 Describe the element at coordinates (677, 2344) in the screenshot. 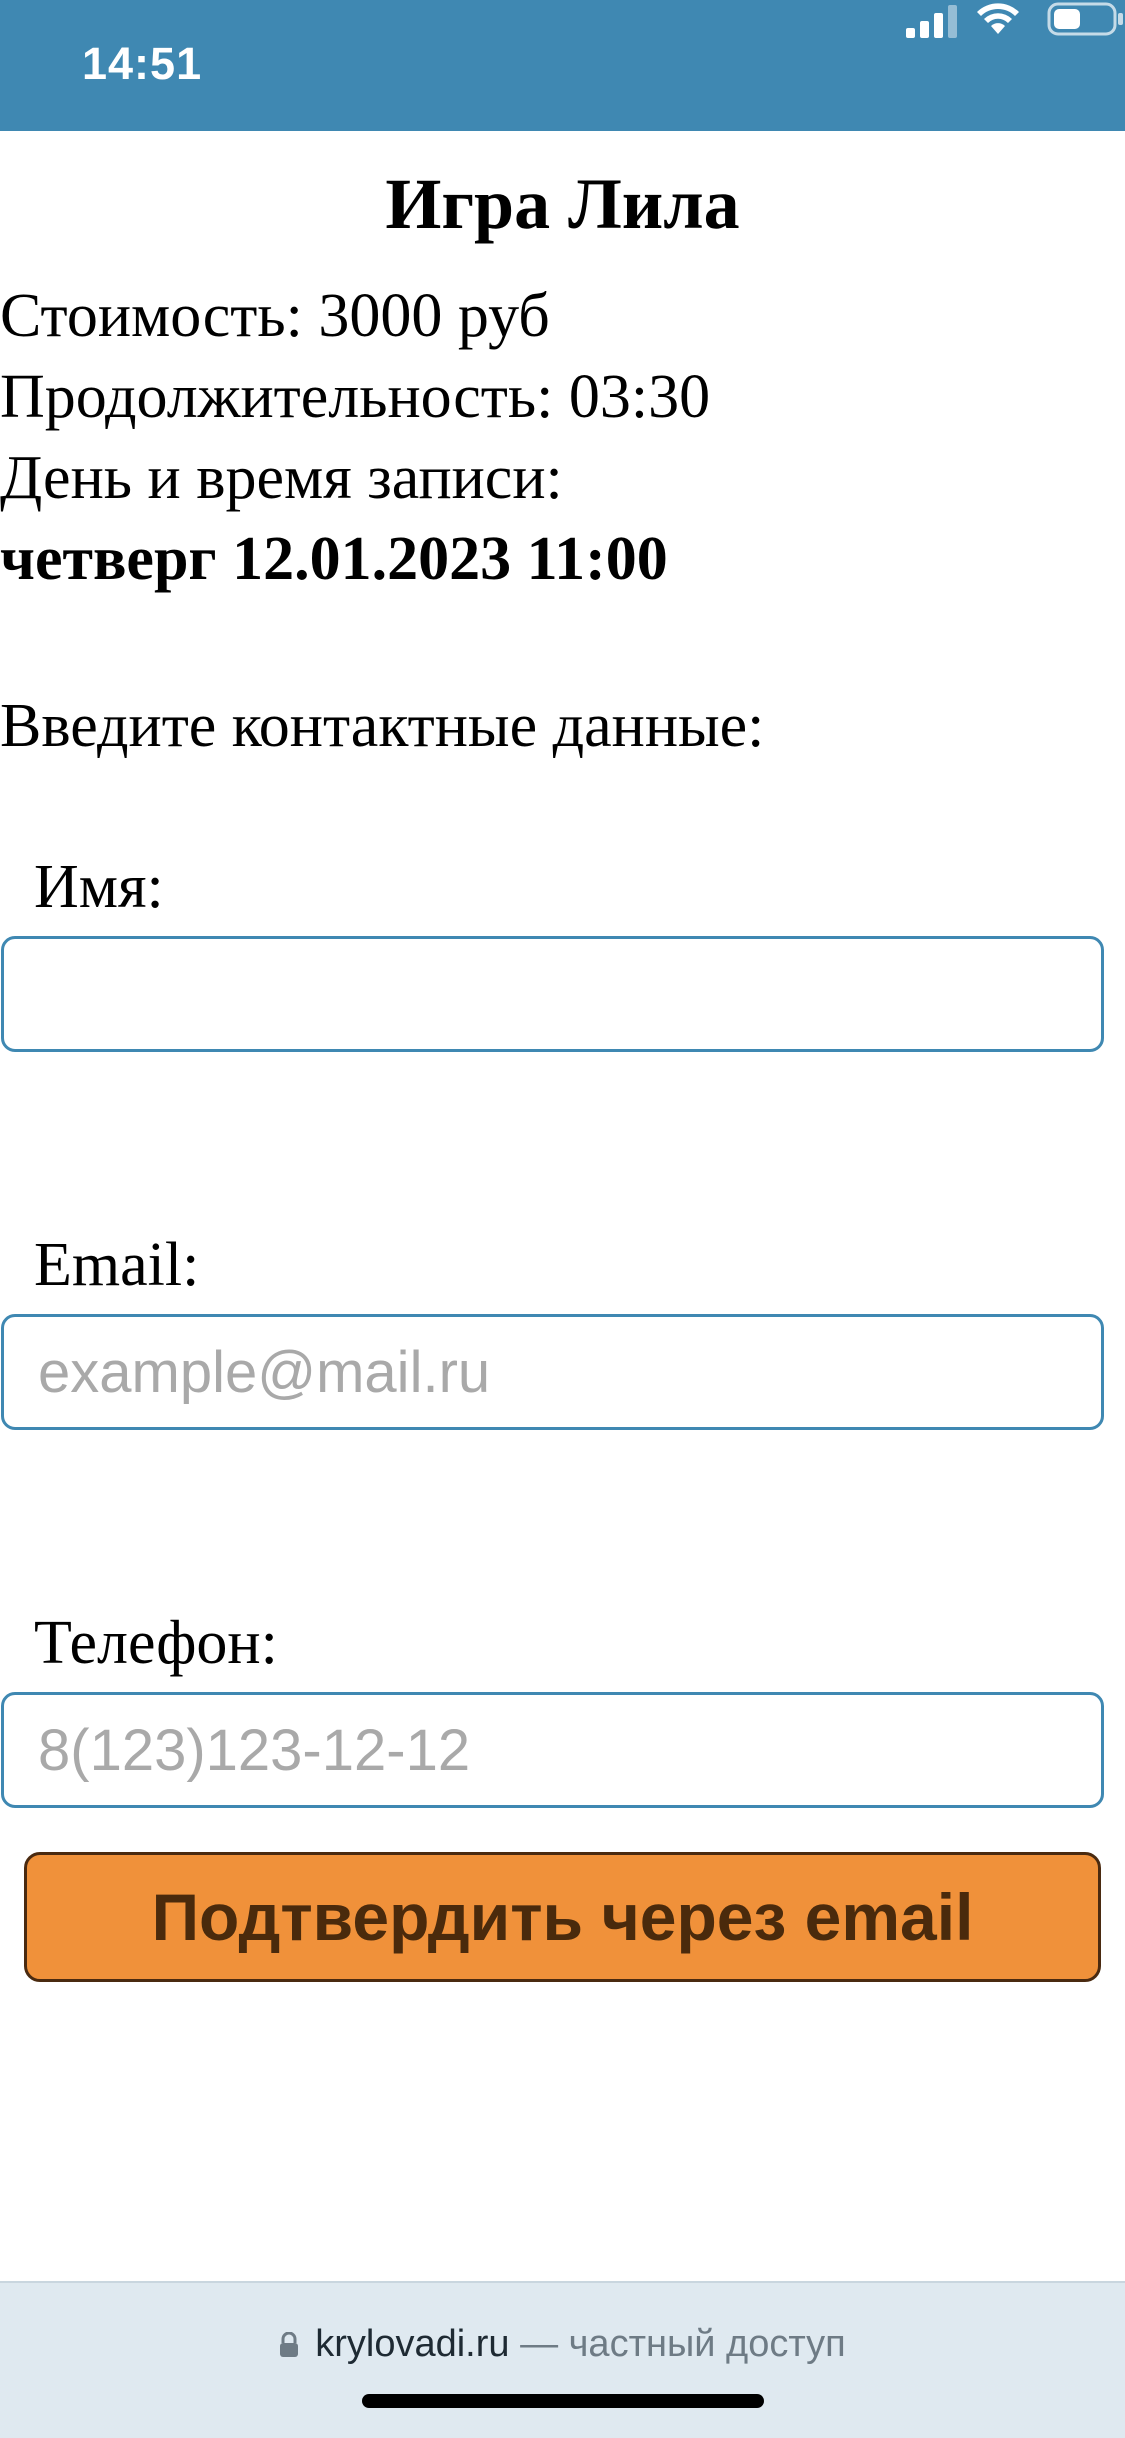

I see `address-suffix: — частный доступ` at that location.